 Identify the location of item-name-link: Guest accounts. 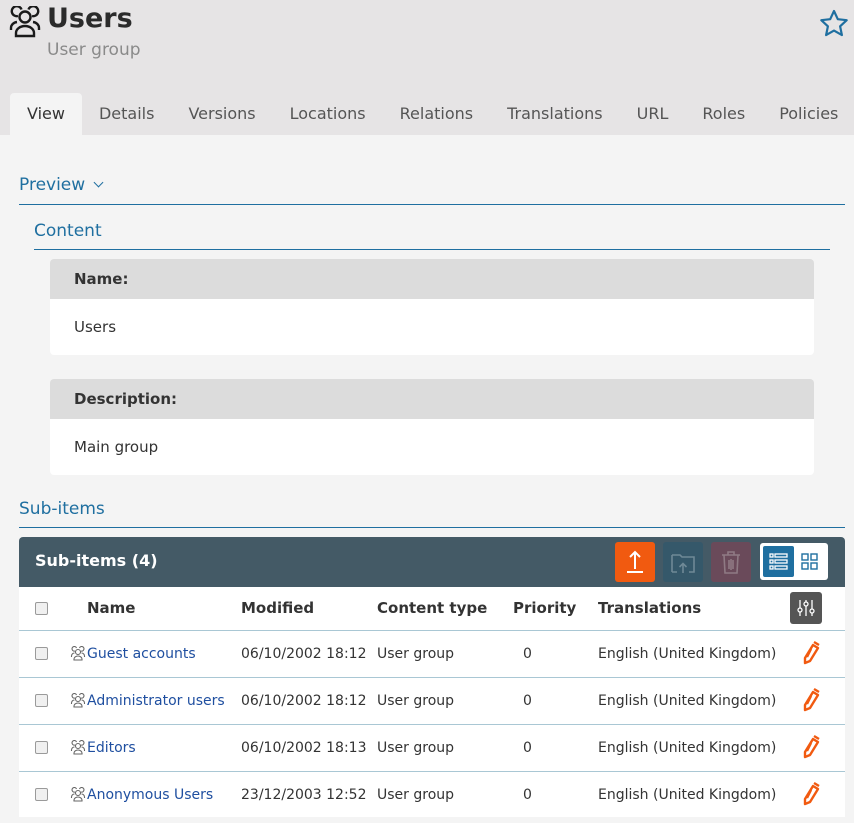
(141, 654).